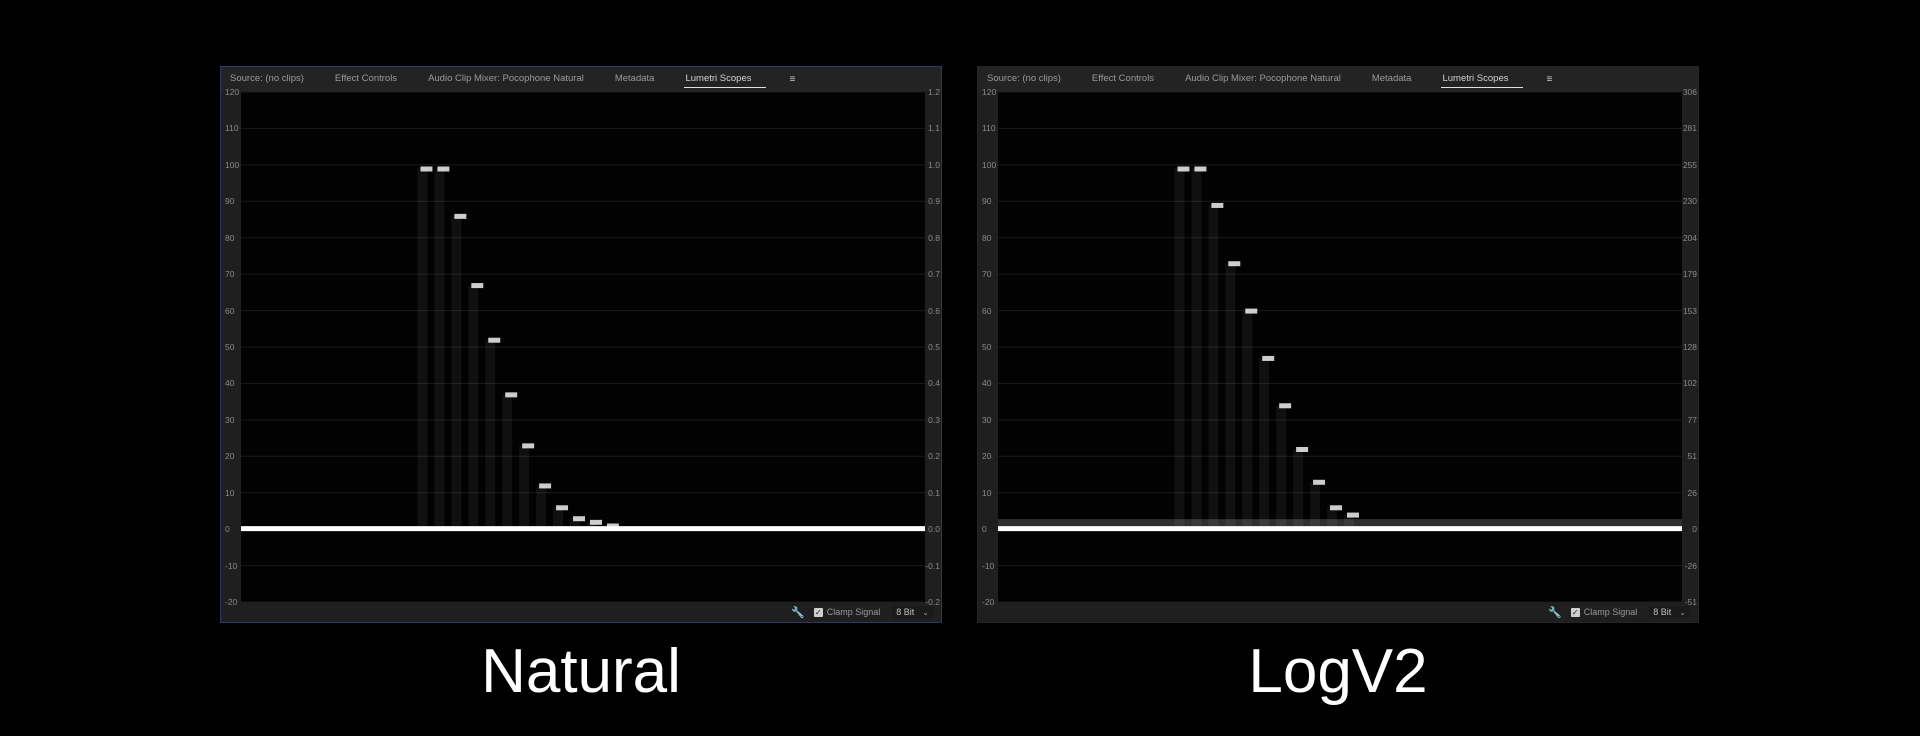 The height and width of the screenshot is (736, 1920). What do you see at coordinates (984, 529) in the screenshot?
I see `left-axis-tick-label: 0` at bounding box center [984, 529].